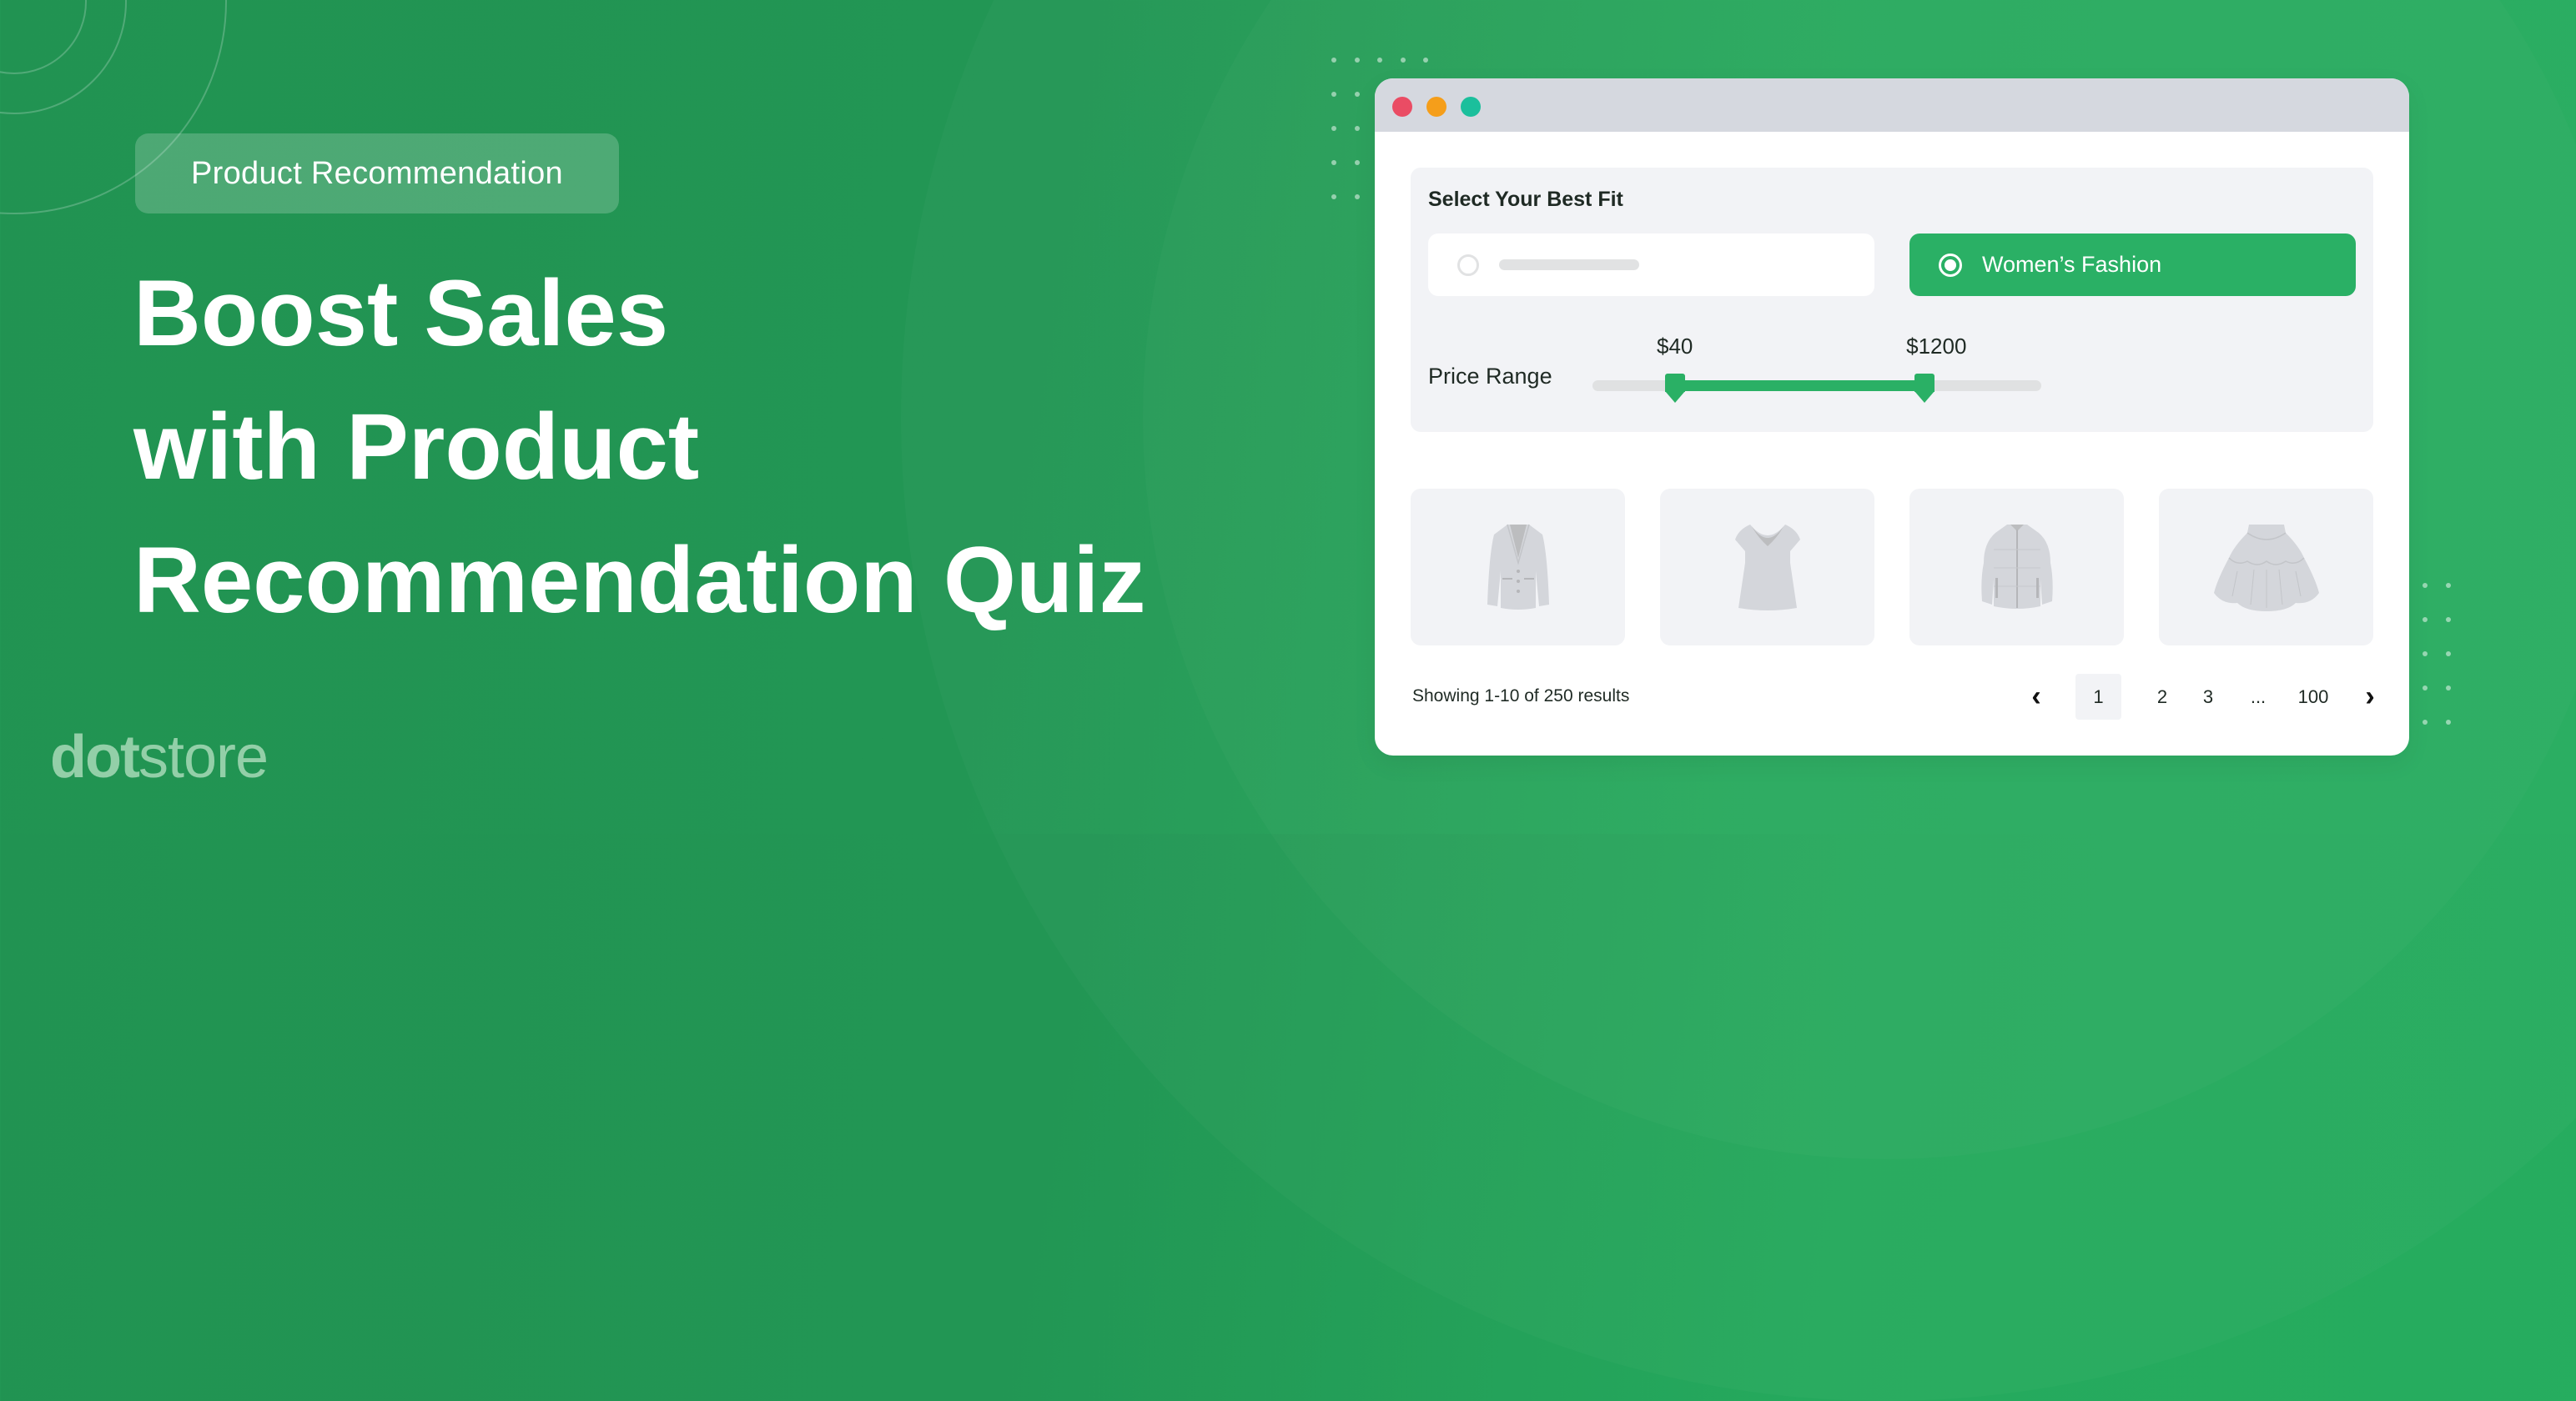  Describe the element at coordinates (416, 446) in the screenshot. I see `headline-line-2: with Product` at that location.